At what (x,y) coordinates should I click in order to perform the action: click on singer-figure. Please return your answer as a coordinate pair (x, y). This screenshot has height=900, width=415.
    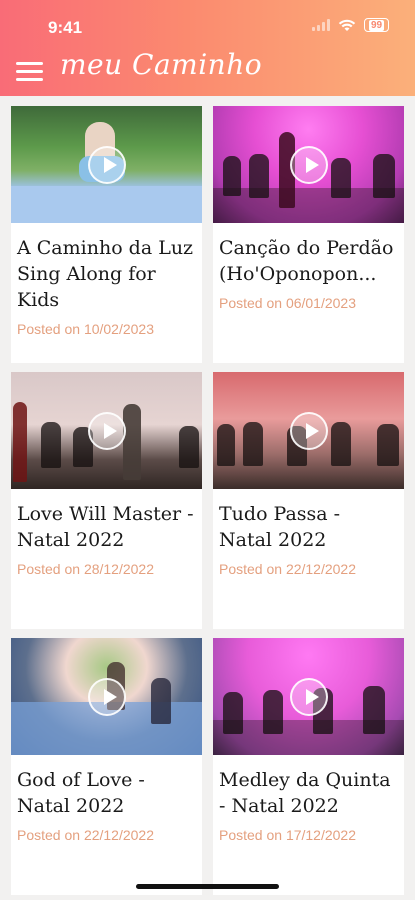
    Looking at the image, I should click on (132, 442).